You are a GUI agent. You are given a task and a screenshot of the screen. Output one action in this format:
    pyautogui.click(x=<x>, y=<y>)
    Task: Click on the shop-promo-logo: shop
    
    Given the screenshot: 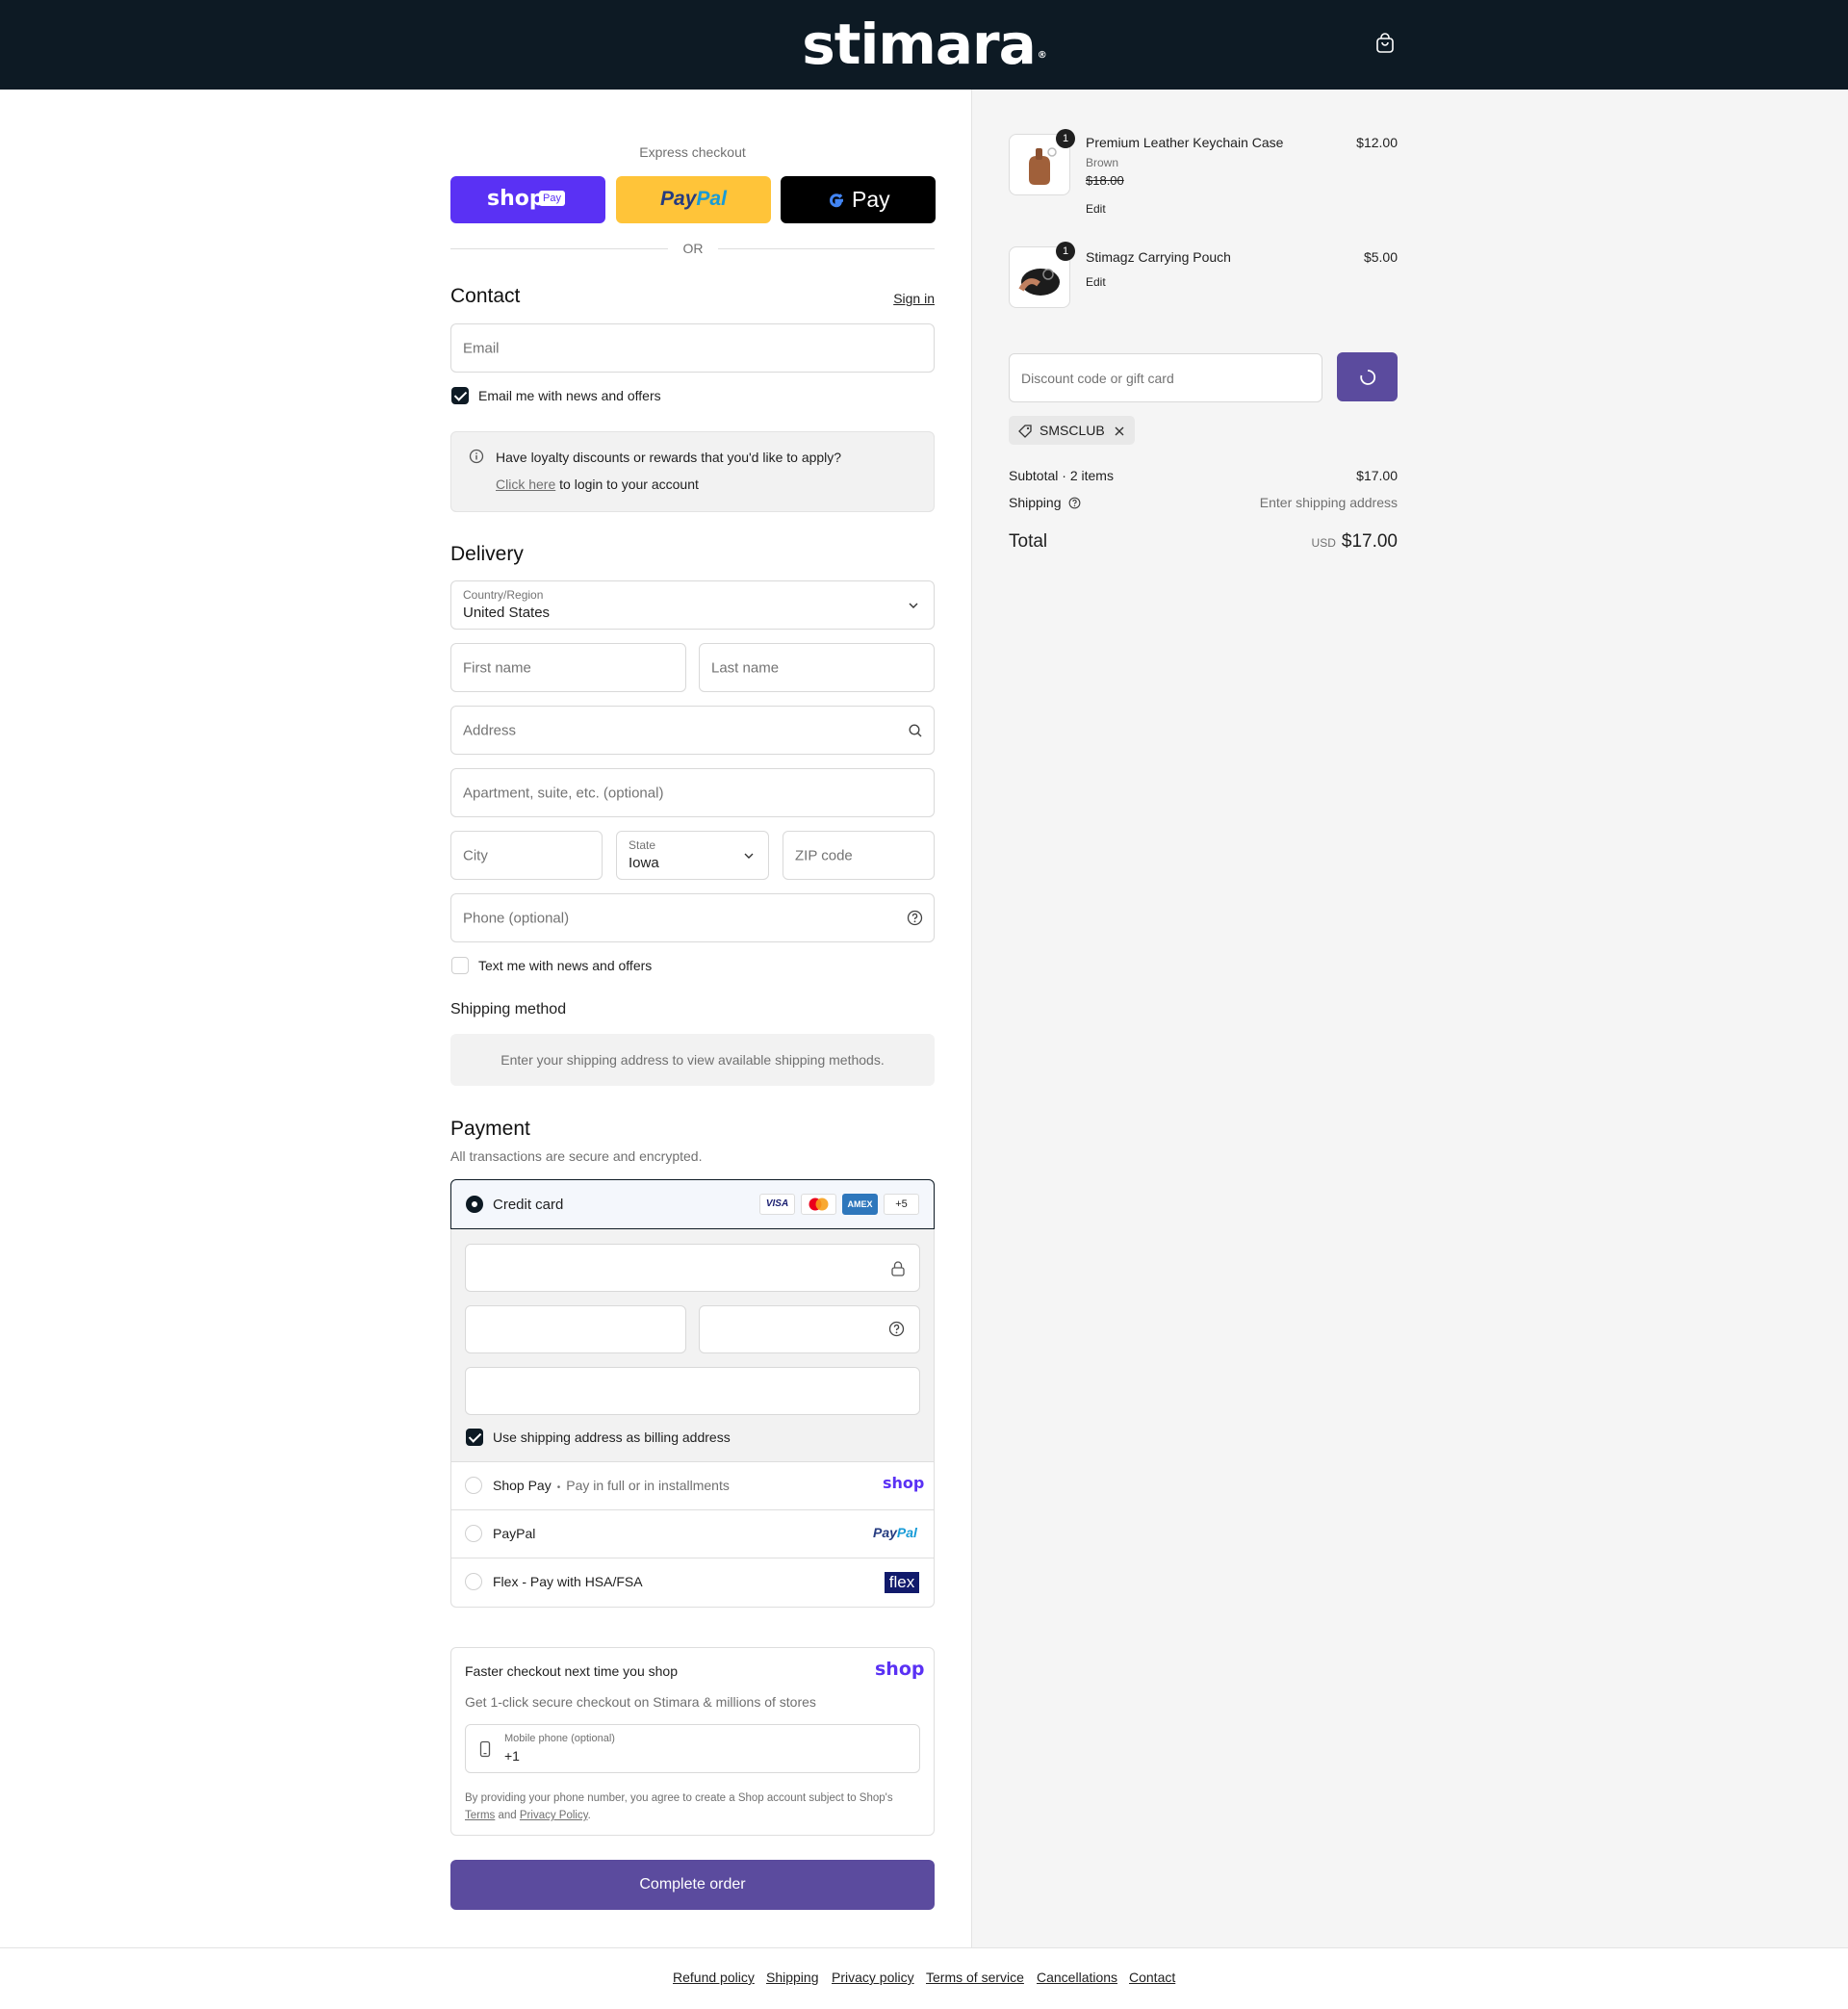 What is the action you would take?
    pyautogui.click(x=900, y=1669)
    